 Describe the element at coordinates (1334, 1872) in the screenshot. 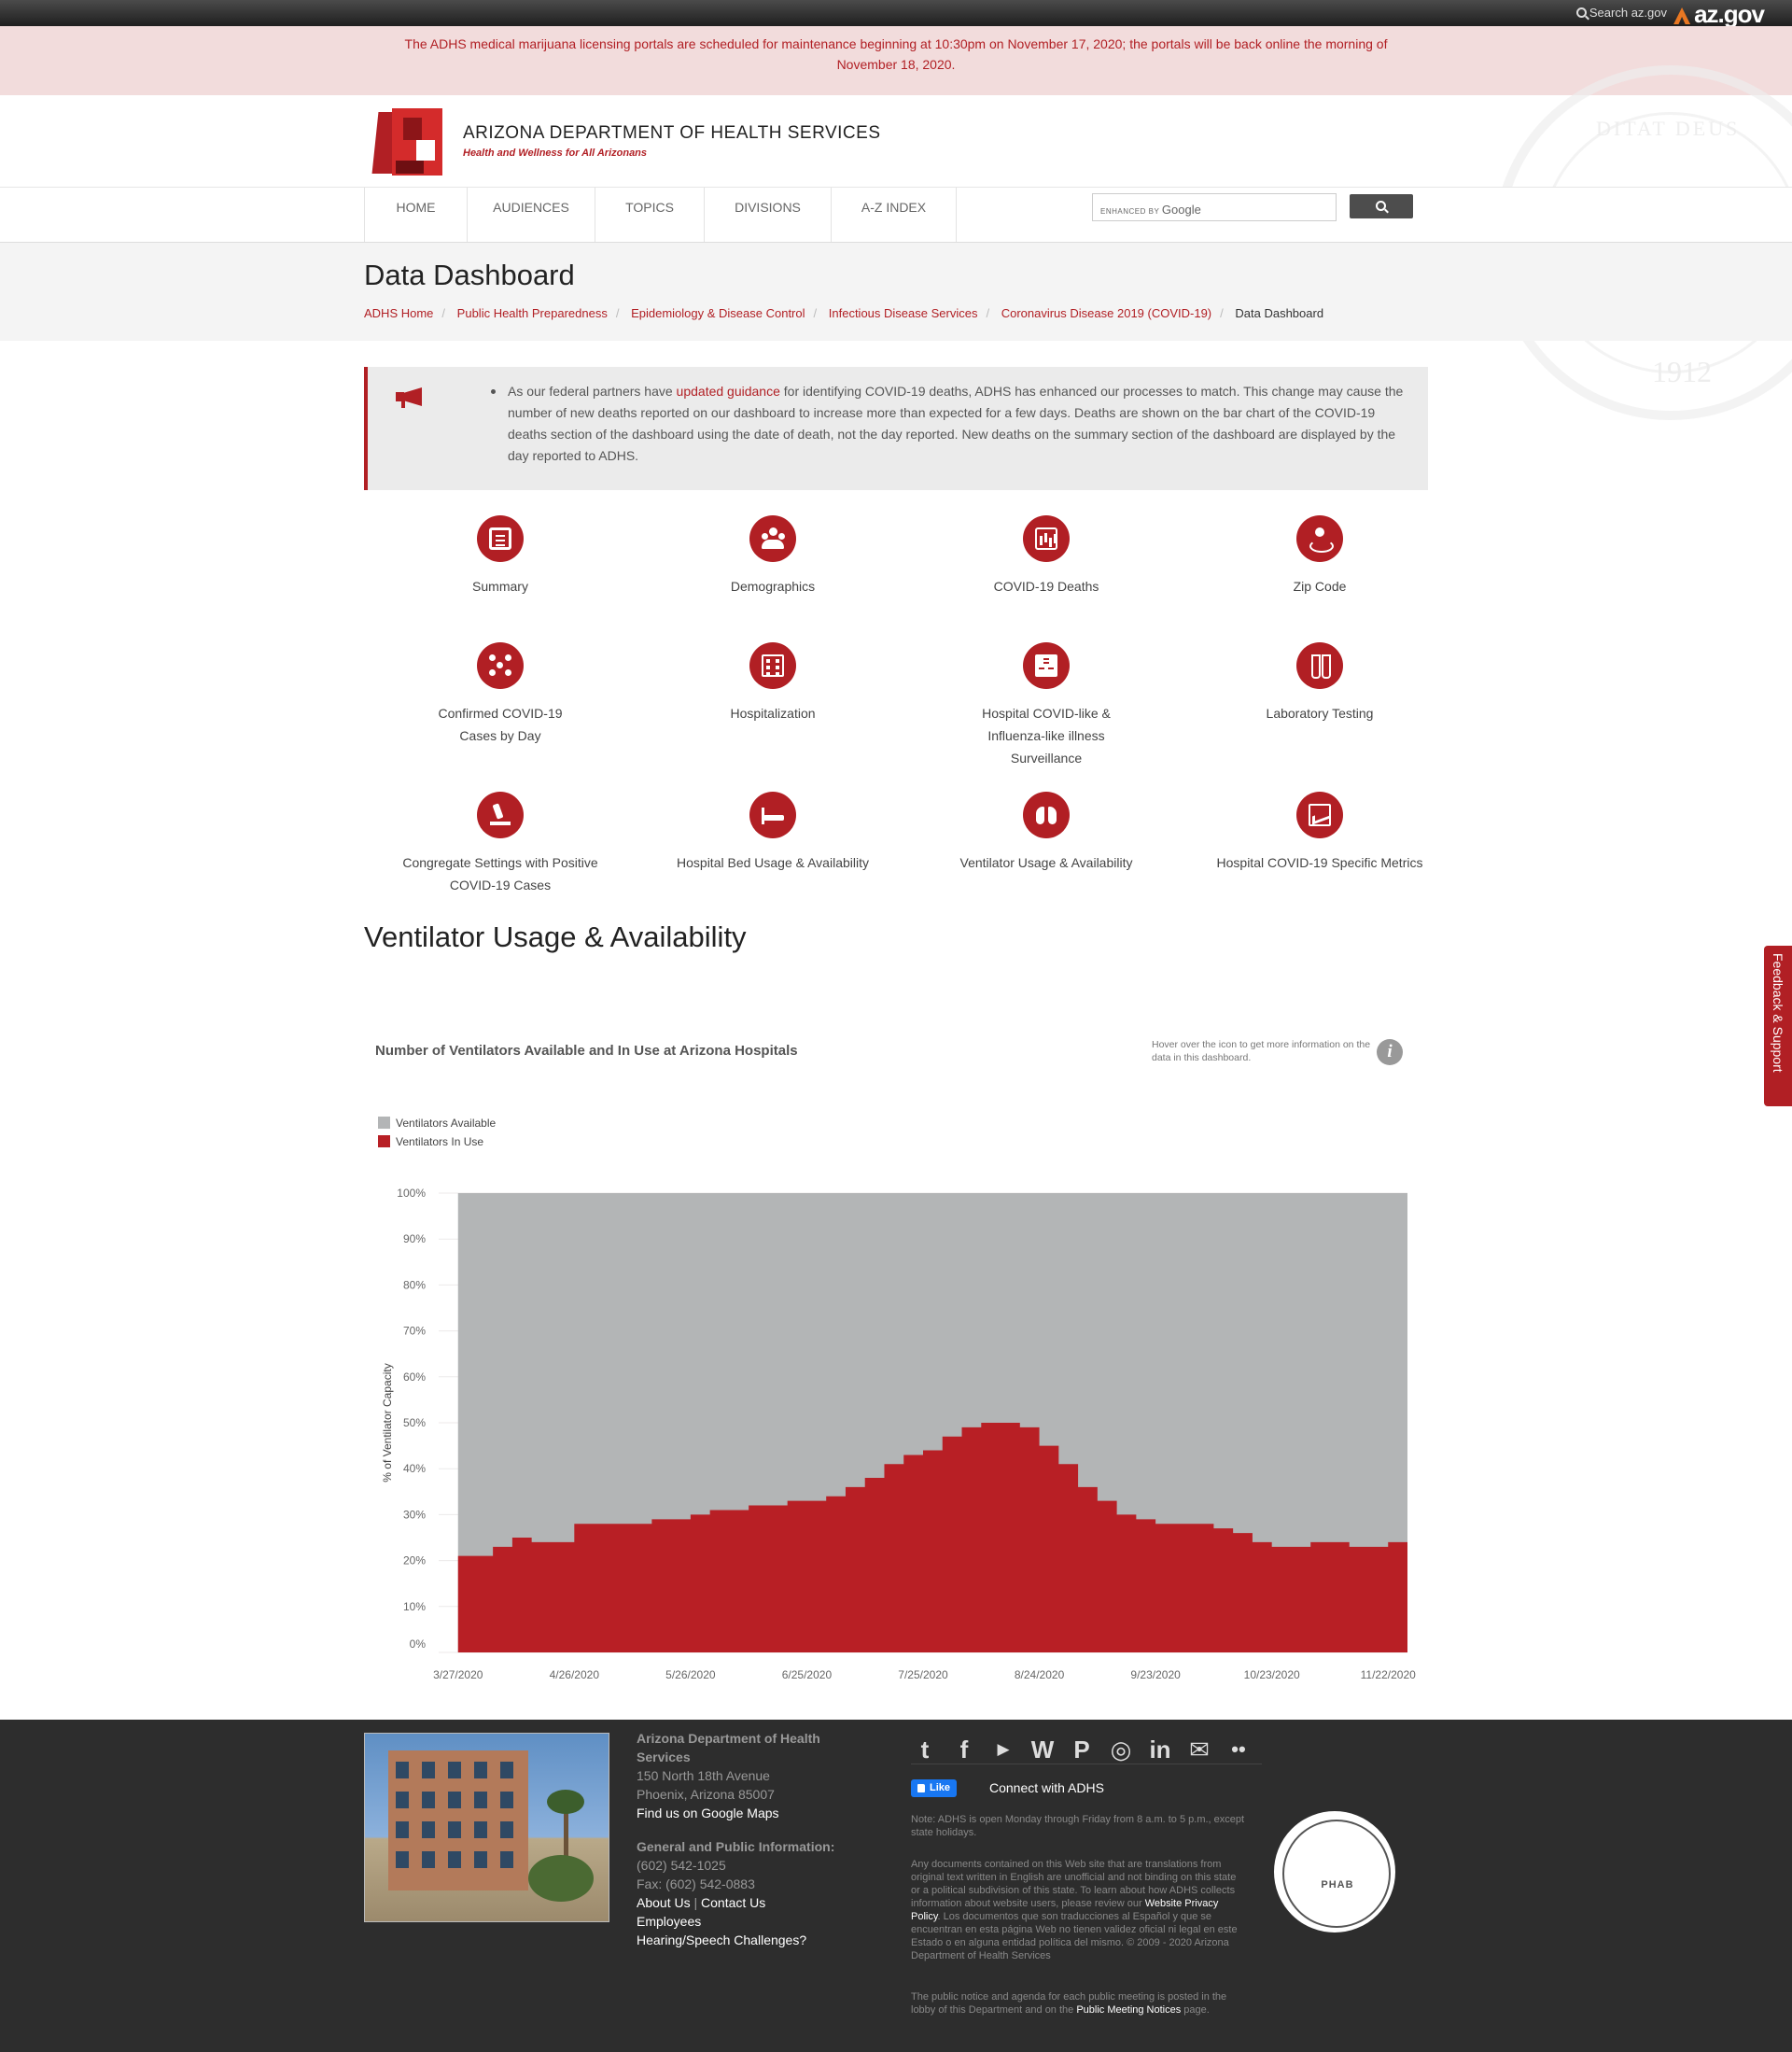

I see `phab-accreditation-seal: PHAB` at that location.